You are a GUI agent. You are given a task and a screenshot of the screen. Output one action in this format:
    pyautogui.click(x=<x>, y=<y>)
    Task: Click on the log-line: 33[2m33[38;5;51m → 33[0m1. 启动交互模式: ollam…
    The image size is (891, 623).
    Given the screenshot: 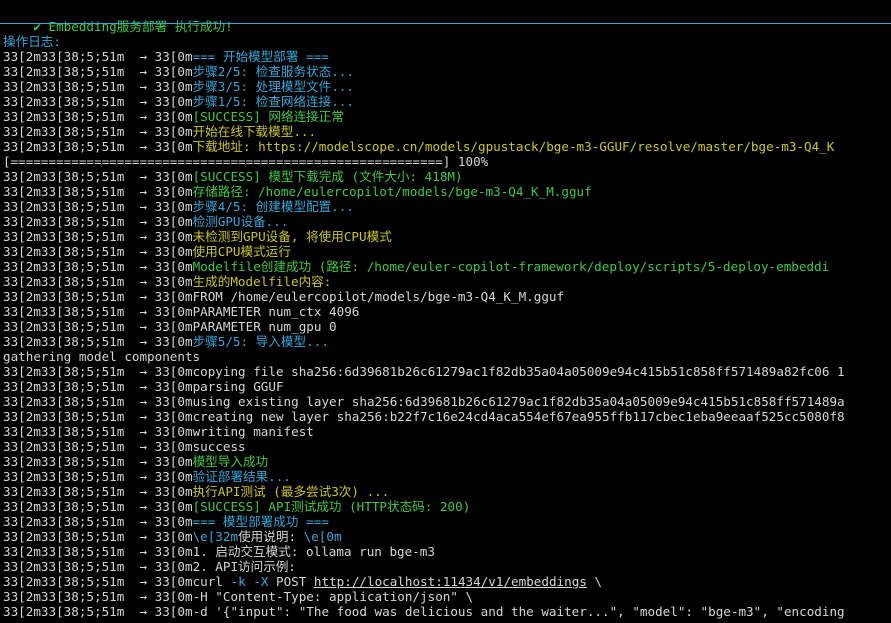 What is the action you would take?
    pyautogui.click(x=219, y=551)
    